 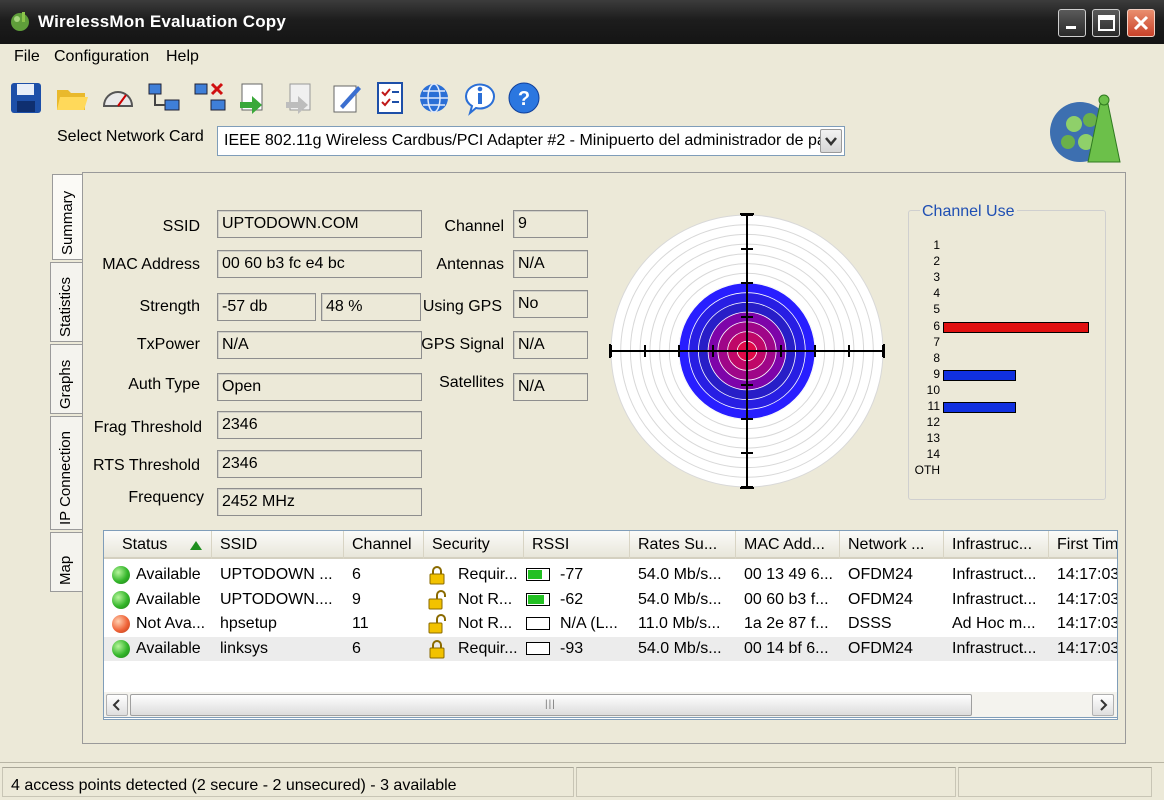 I want to click on mac-address-label: MAC Address, so click(x=151, y=264).